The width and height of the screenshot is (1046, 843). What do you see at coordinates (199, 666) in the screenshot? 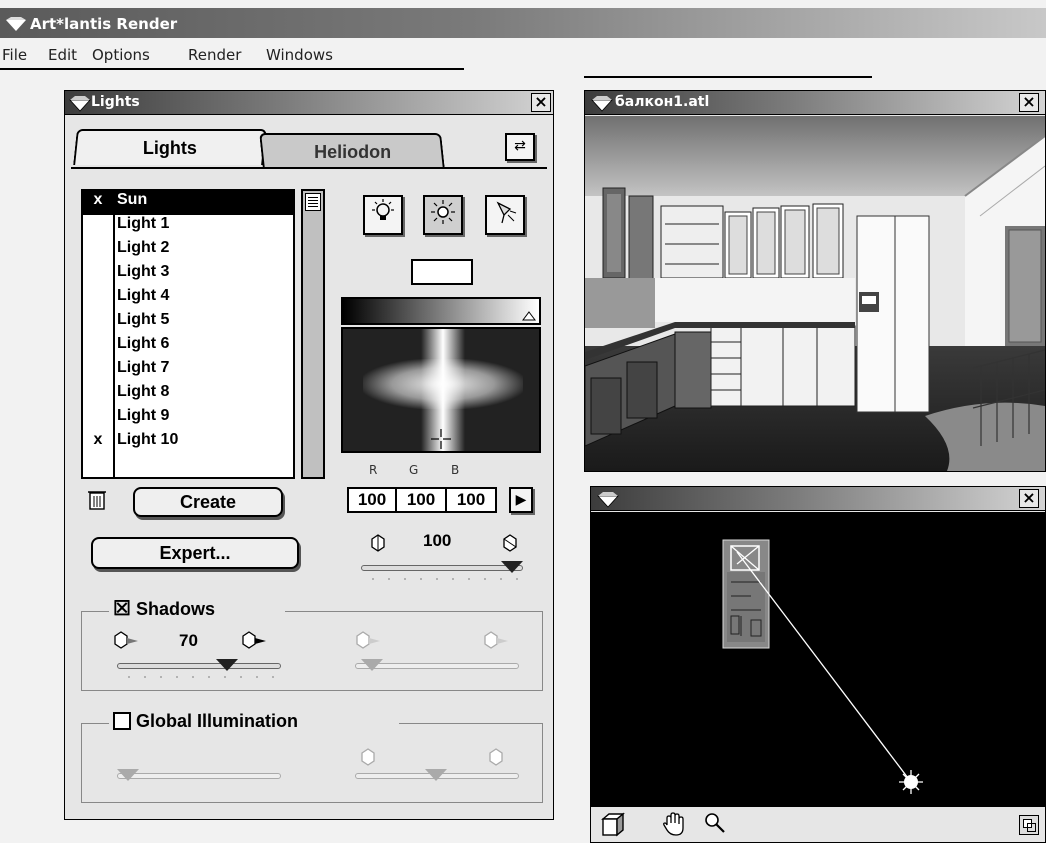
I see `shadows-slider-track` at bounding box center [199, 666].